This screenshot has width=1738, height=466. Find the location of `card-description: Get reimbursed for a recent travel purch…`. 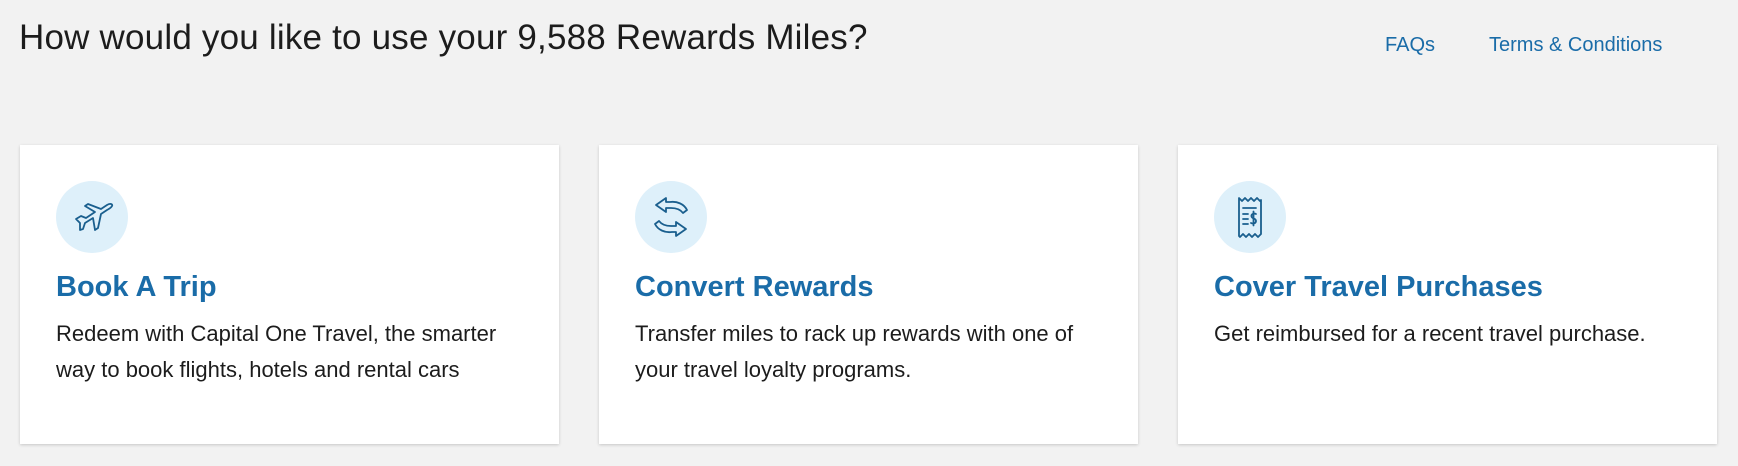

card-description: Get reimbursed for a recent travel purch… is located at coordinates (1430, 333).